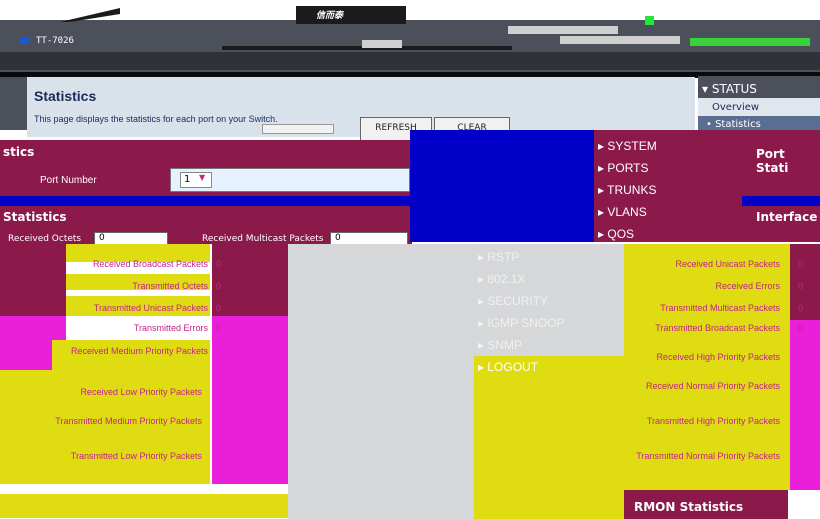 This screenshot has height=519, width=820. Describe the element at coordinates (139, 351) in the screenshot. I see `row-label: Received Medium Priority Packets` at that location.